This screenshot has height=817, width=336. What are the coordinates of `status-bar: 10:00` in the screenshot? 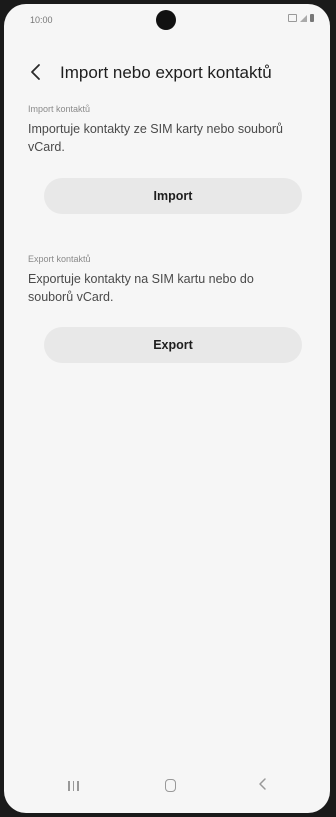 It's located at (167, 19).